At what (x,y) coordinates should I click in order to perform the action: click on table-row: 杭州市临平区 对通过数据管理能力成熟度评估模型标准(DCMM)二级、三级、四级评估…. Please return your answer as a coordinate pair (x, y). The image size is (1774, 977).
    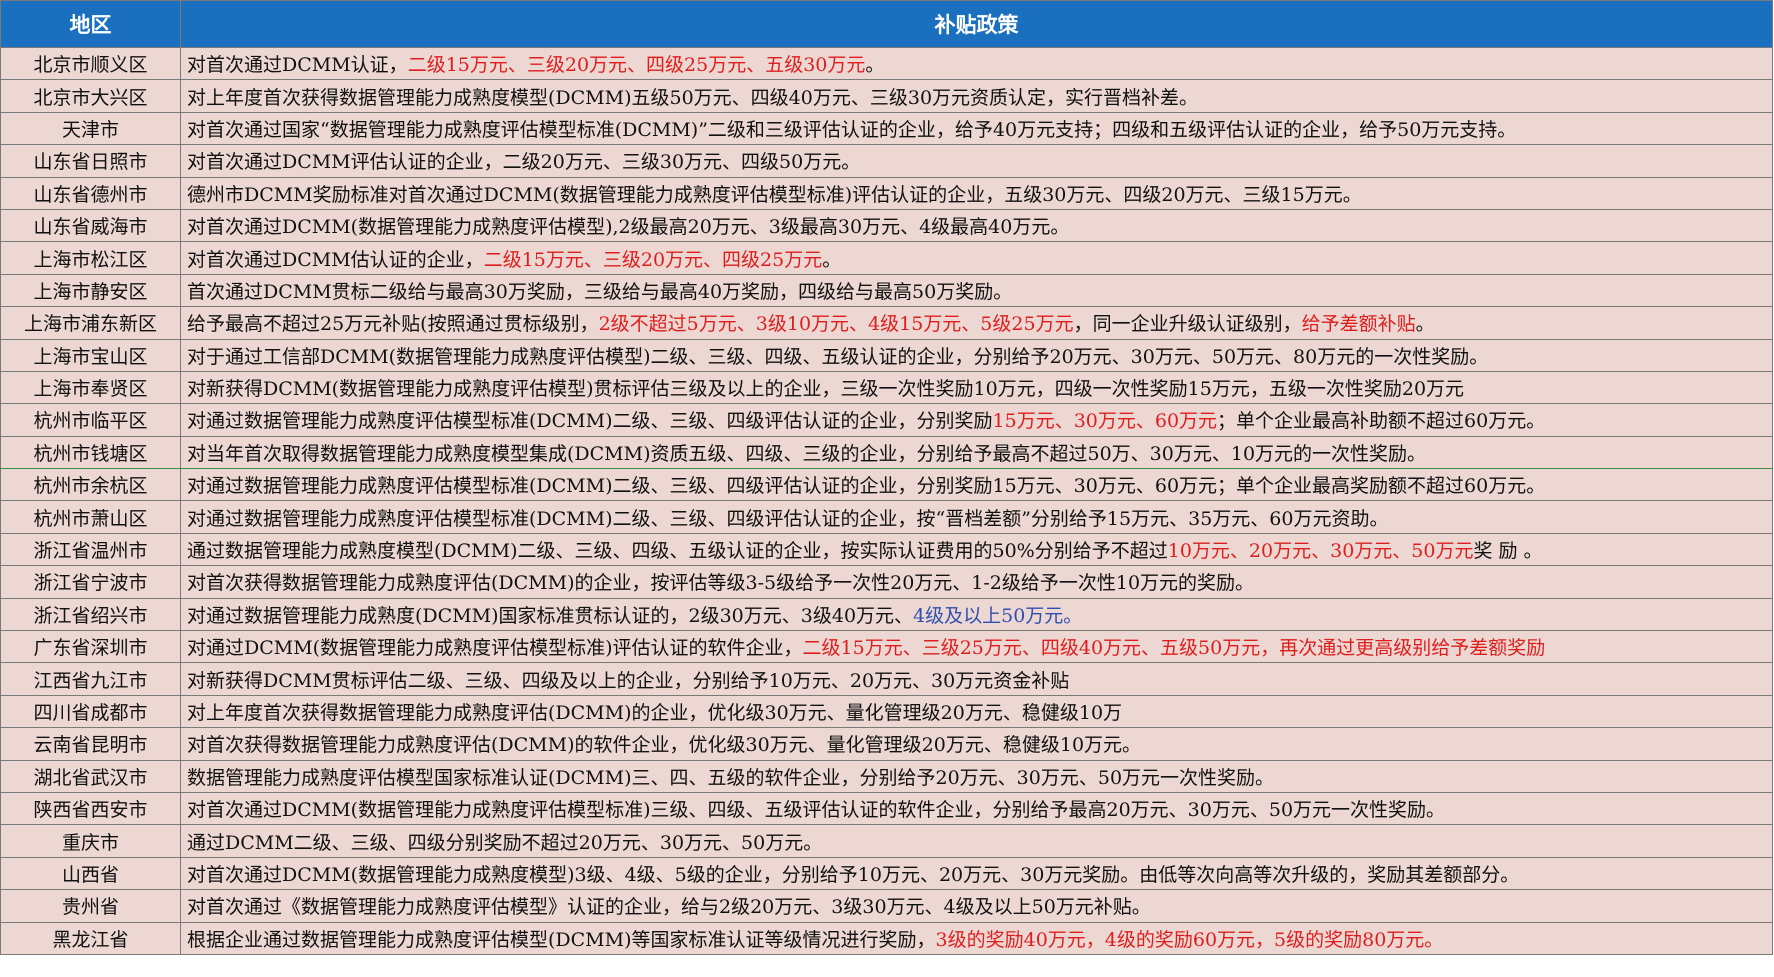
    Looking at the image, I should click on (886, 420).